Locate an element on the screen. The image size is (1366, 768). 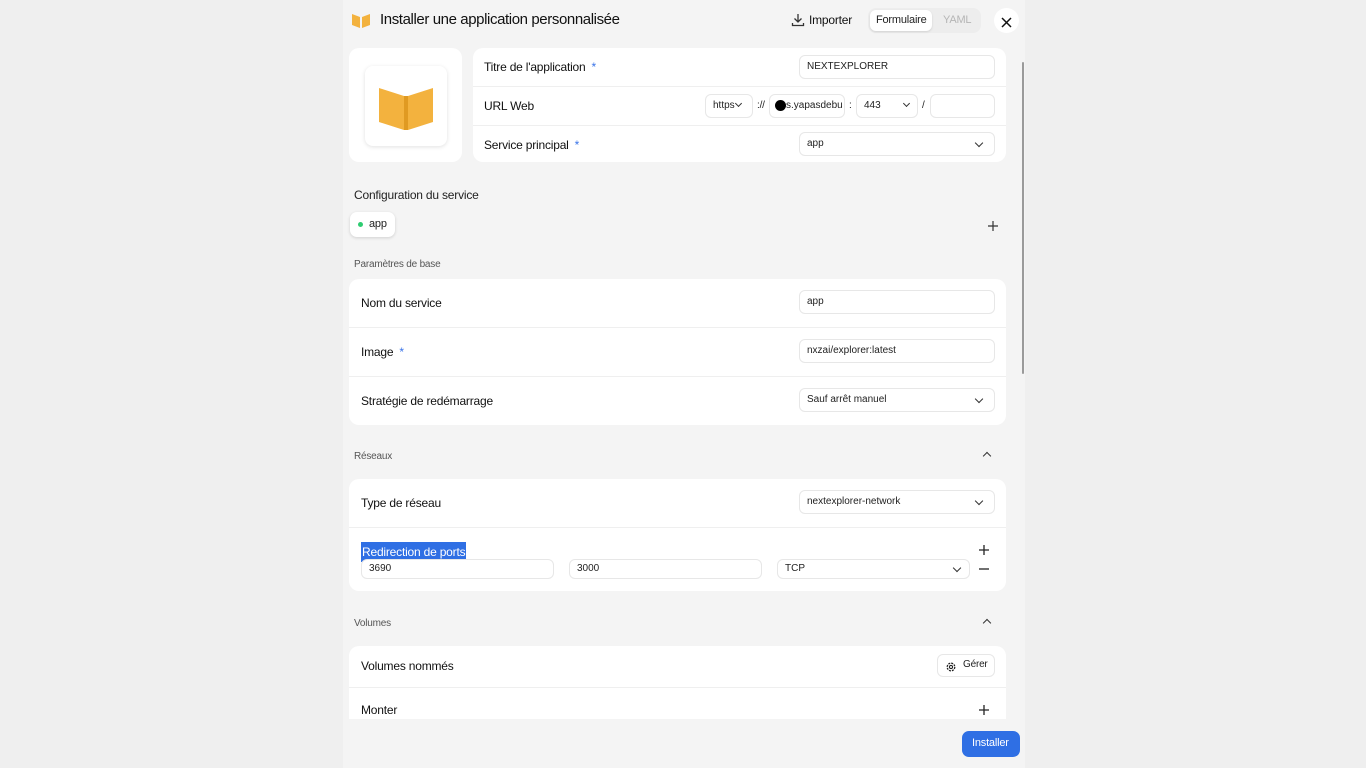
container-port-input: 3000 is located at coordinates (665, 569).